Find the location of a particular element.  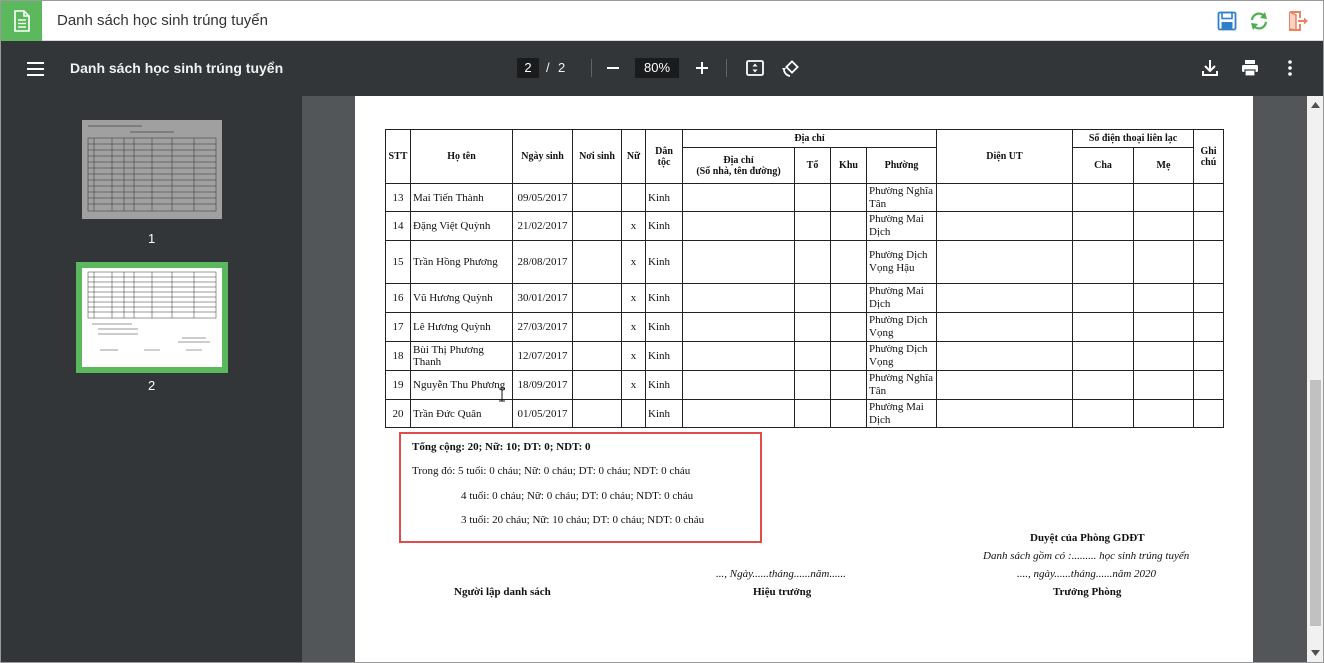

header-stt: STT is located at coordinates (398, 156).